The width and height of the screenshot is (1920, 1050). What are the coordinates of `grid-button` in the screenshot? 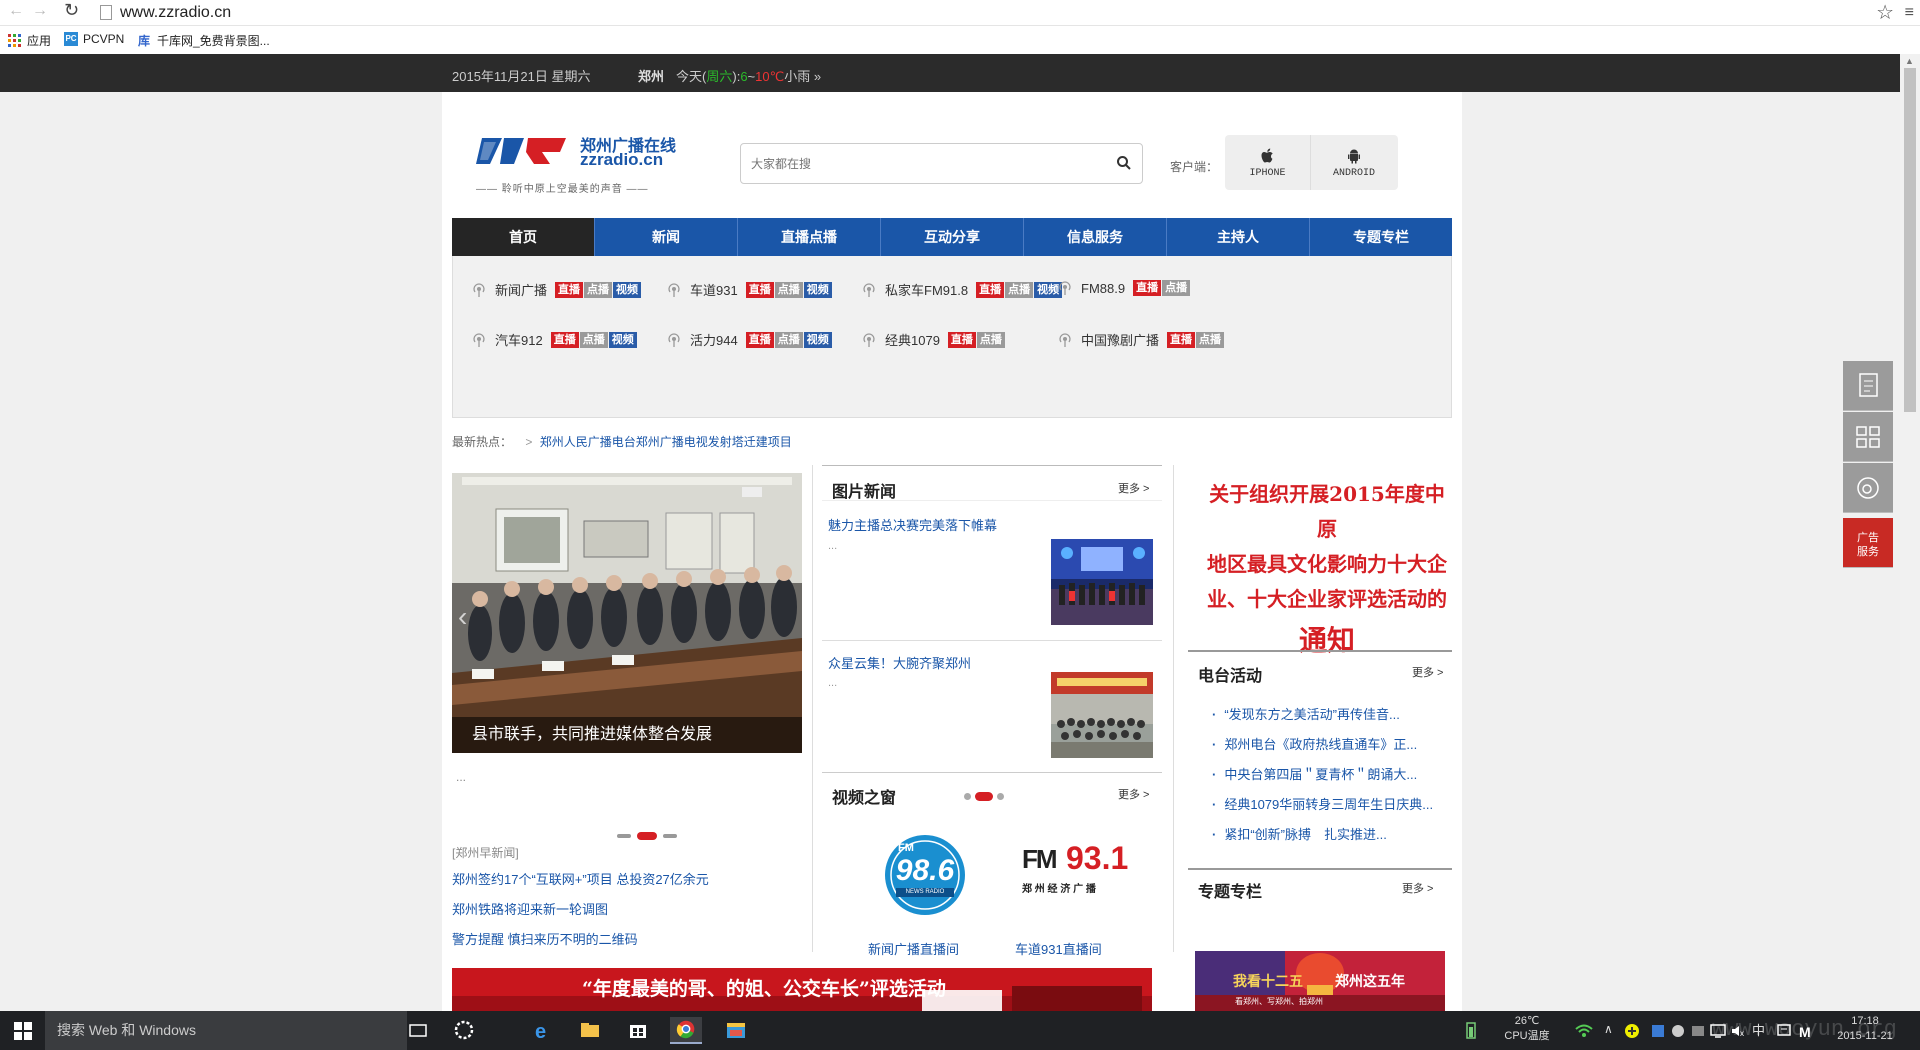 It's located at (1868, 437).